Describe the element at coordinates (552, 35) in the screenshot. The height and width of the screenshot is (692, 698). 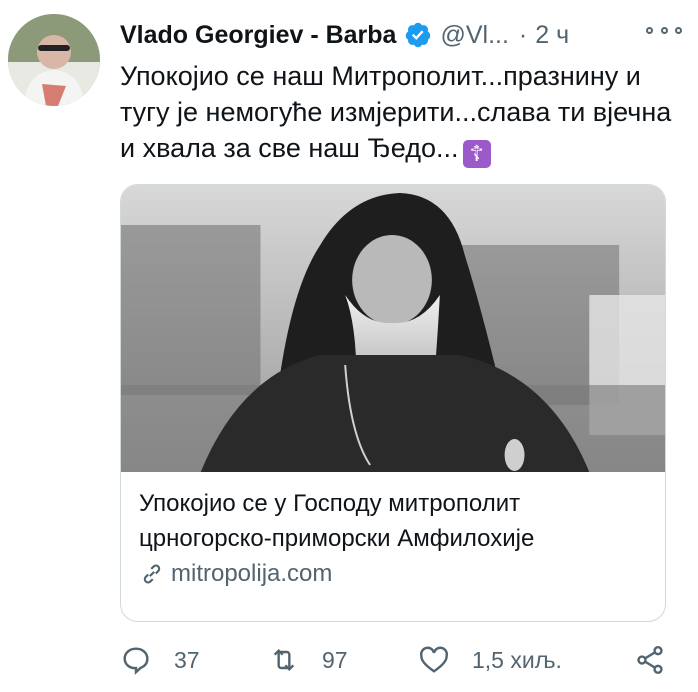
I see `tweet-timestamp: 2 ч` at that location.